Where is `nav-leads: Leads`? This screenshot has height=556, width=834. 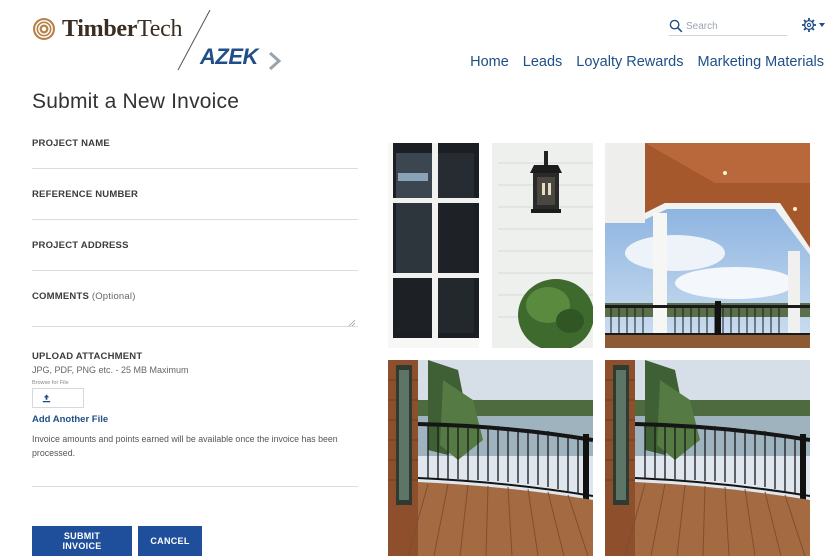 nav-leads: Leads is located at coordinates (543, 62).